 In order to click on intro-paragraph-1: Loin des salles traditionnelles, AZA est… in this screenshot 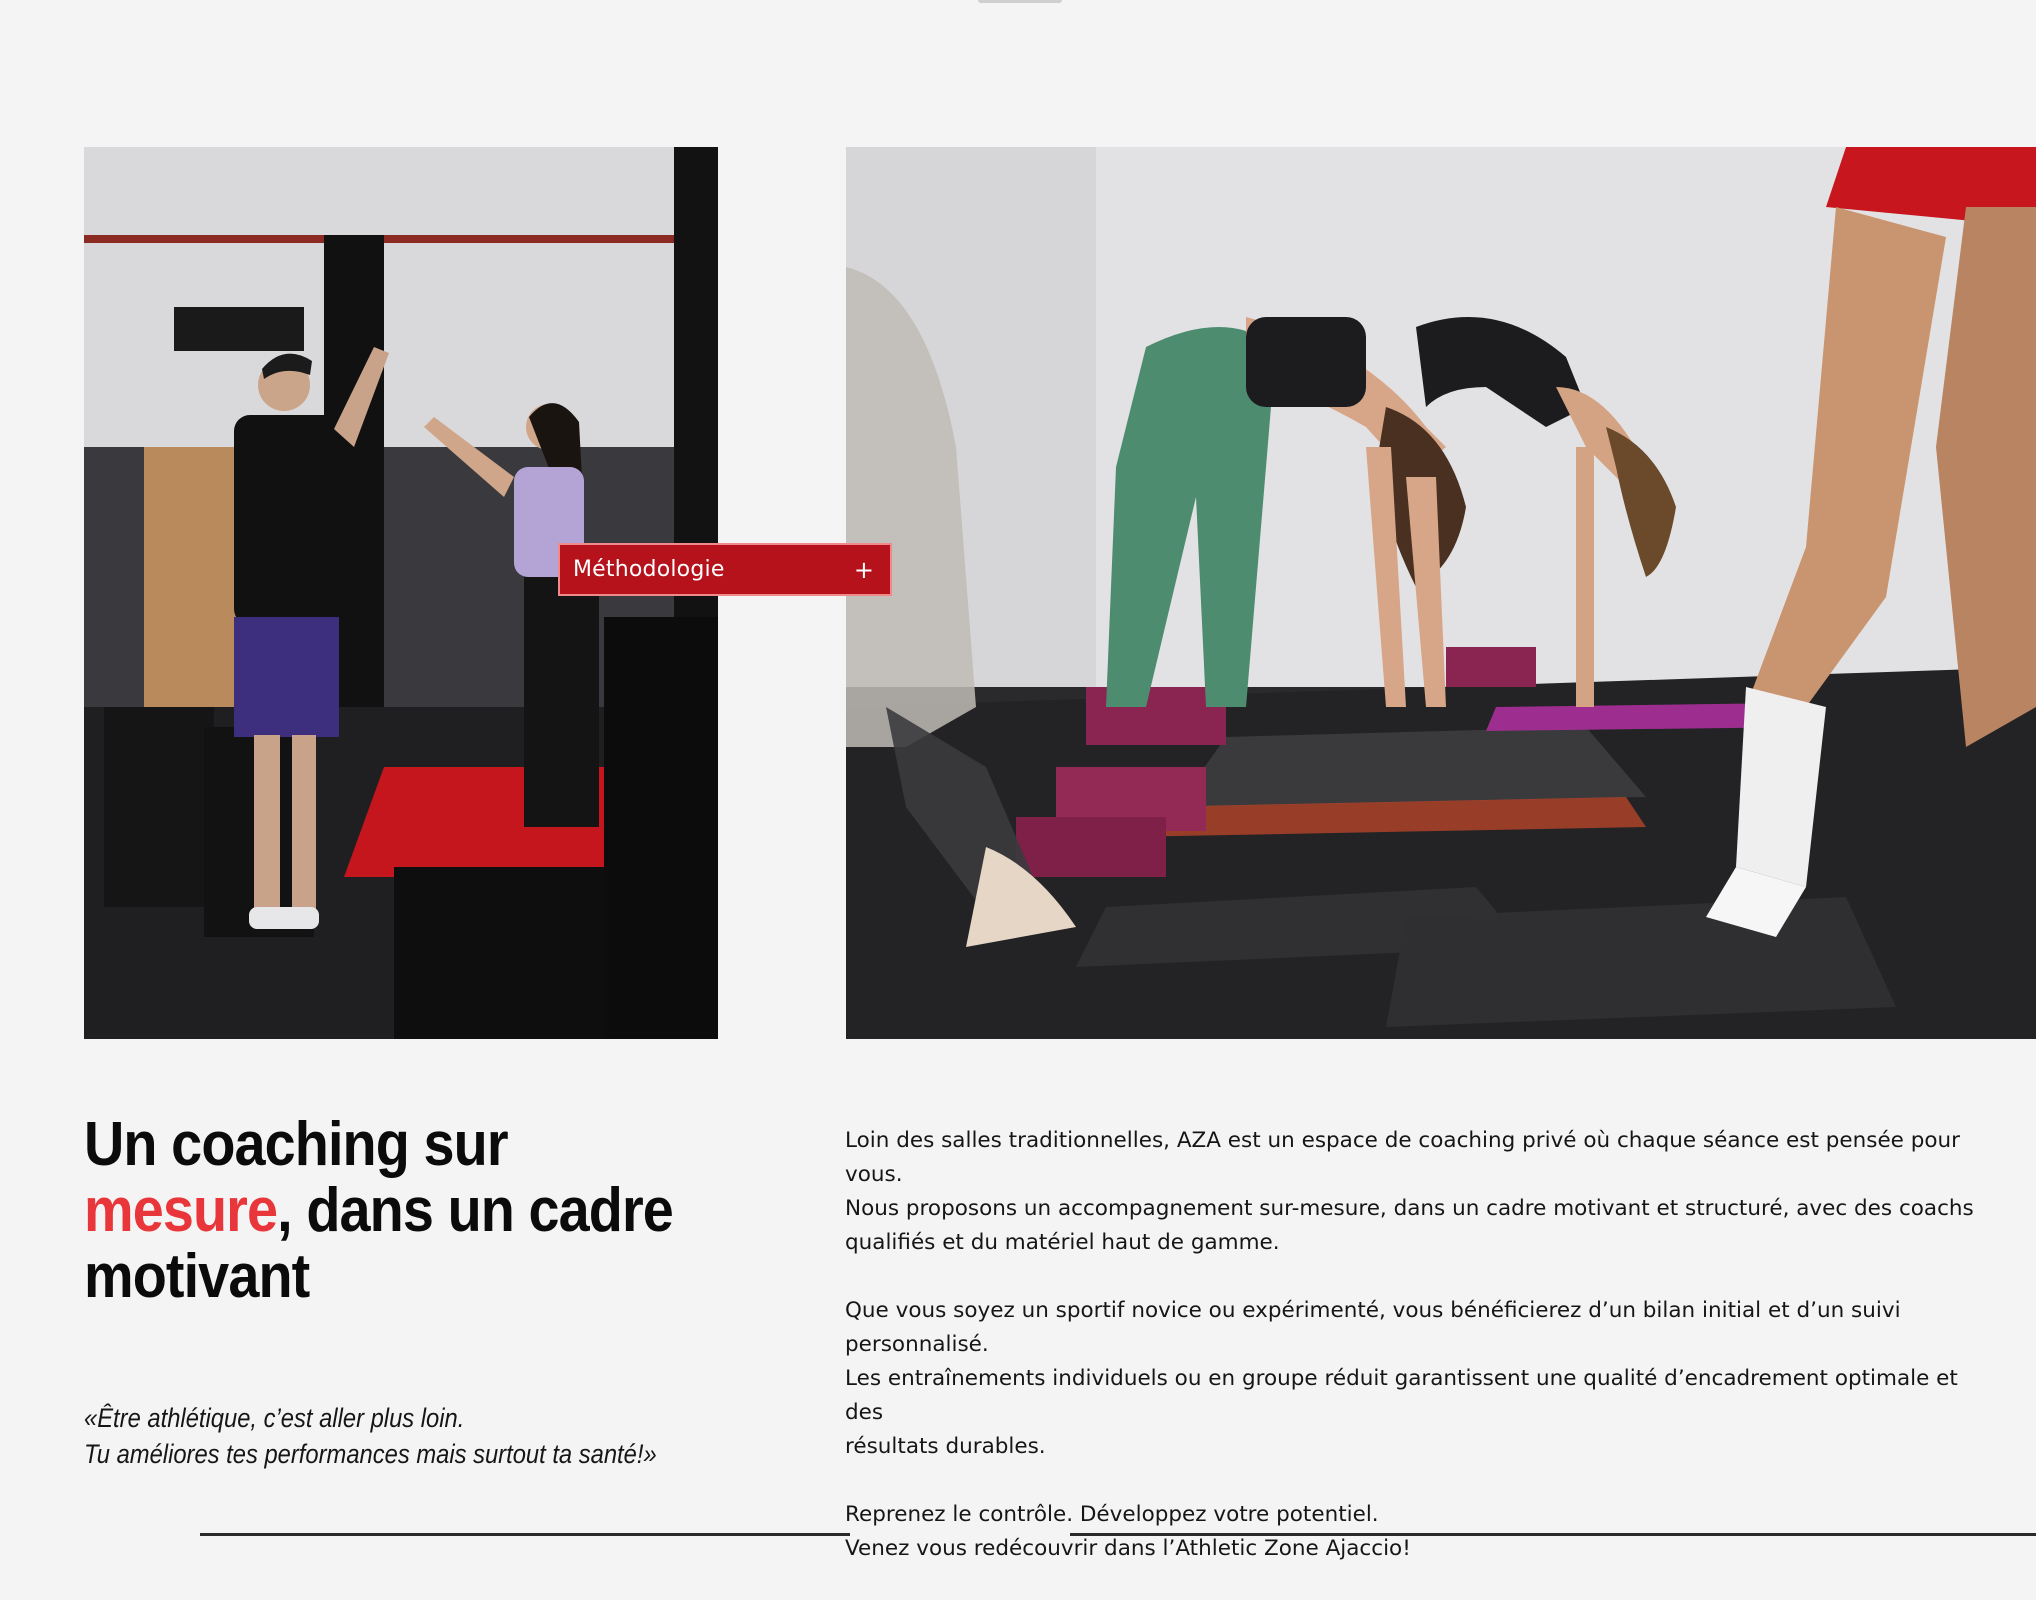, I will do `click(1415, 1192)`.